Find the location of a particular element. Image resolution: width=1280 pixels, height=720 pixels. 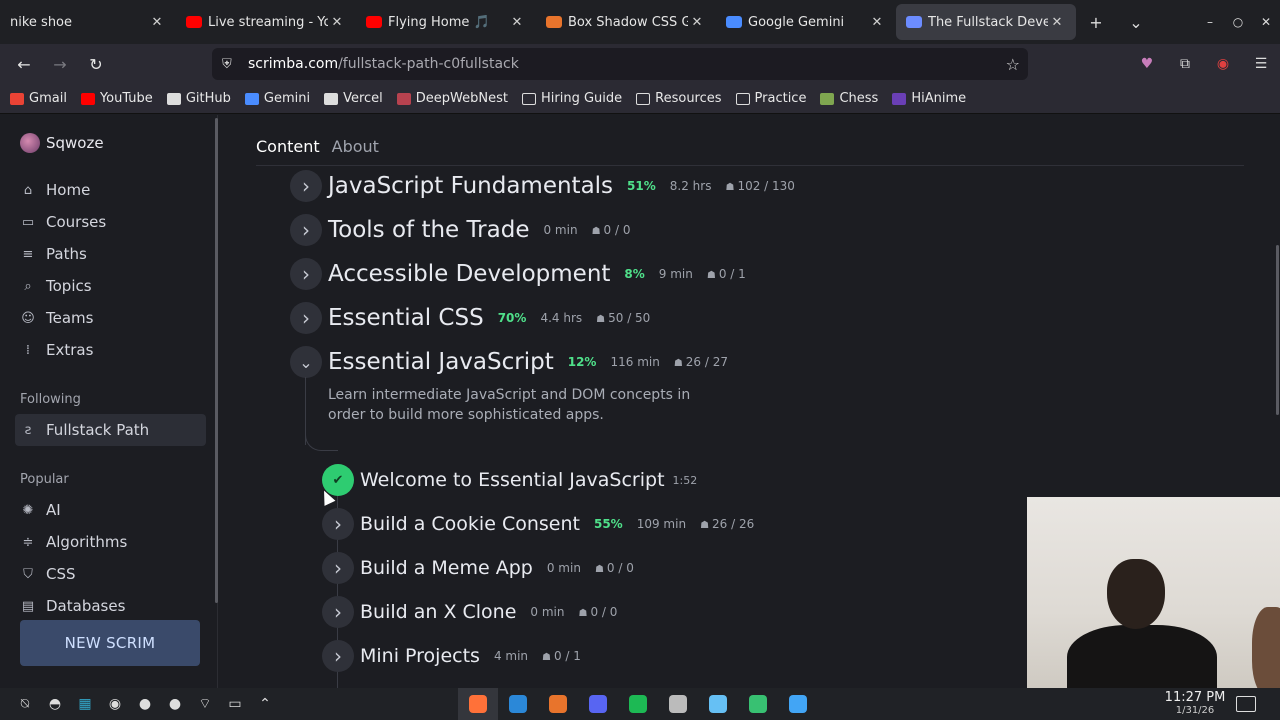

sidebar-item-fullstack-path: ƨ Fullstack Path is located at coordinates (85, 430).